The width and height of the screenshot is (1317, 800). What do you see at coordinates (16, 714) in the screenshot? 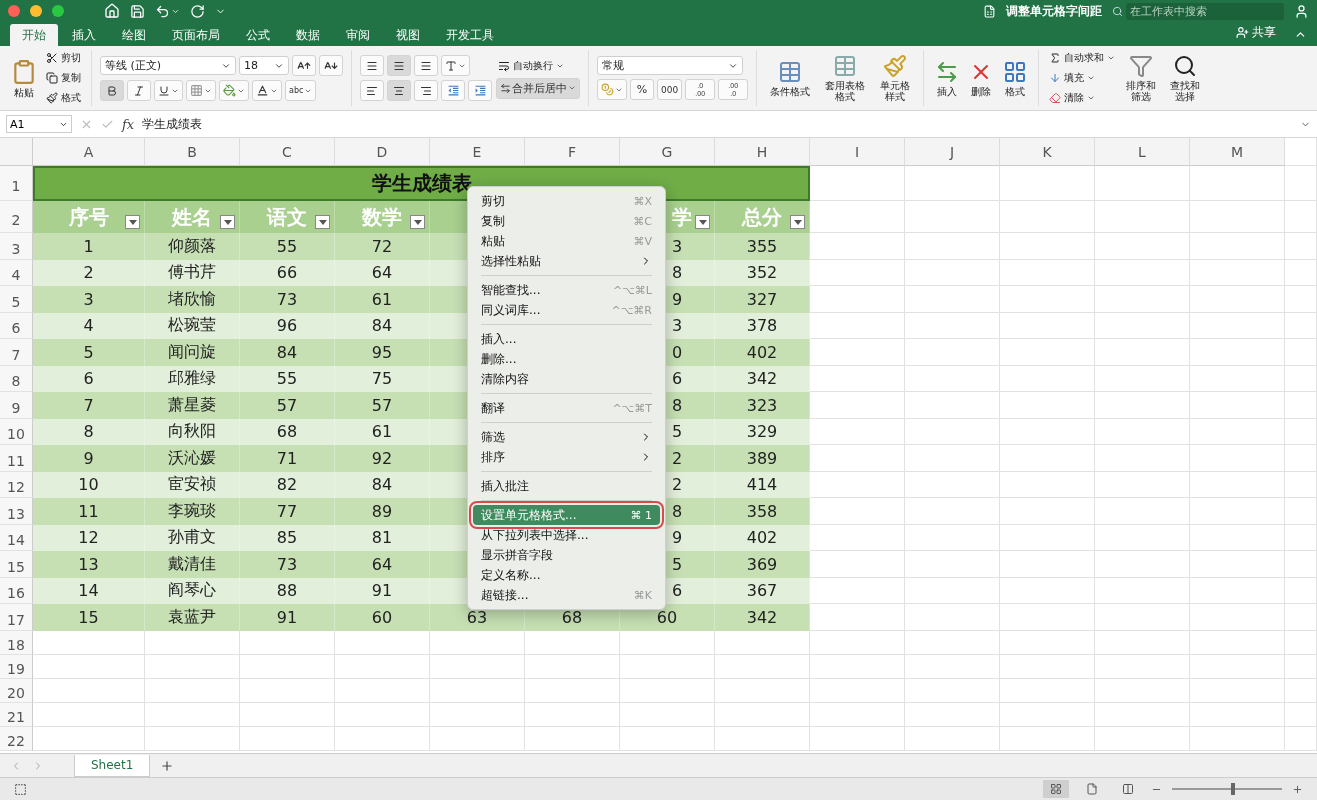
I see `row-header: 21` at bounding box center [16, 714].